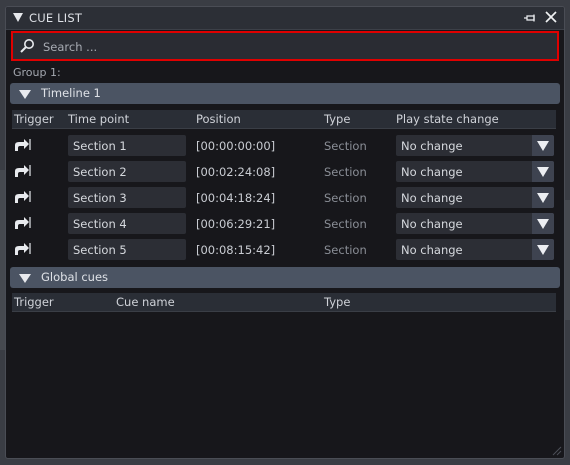 The width and height of the screenshot is (570, 465). Describe the element at coordinates (567, 260) in the screenshot. I see `background-shape` at that location.